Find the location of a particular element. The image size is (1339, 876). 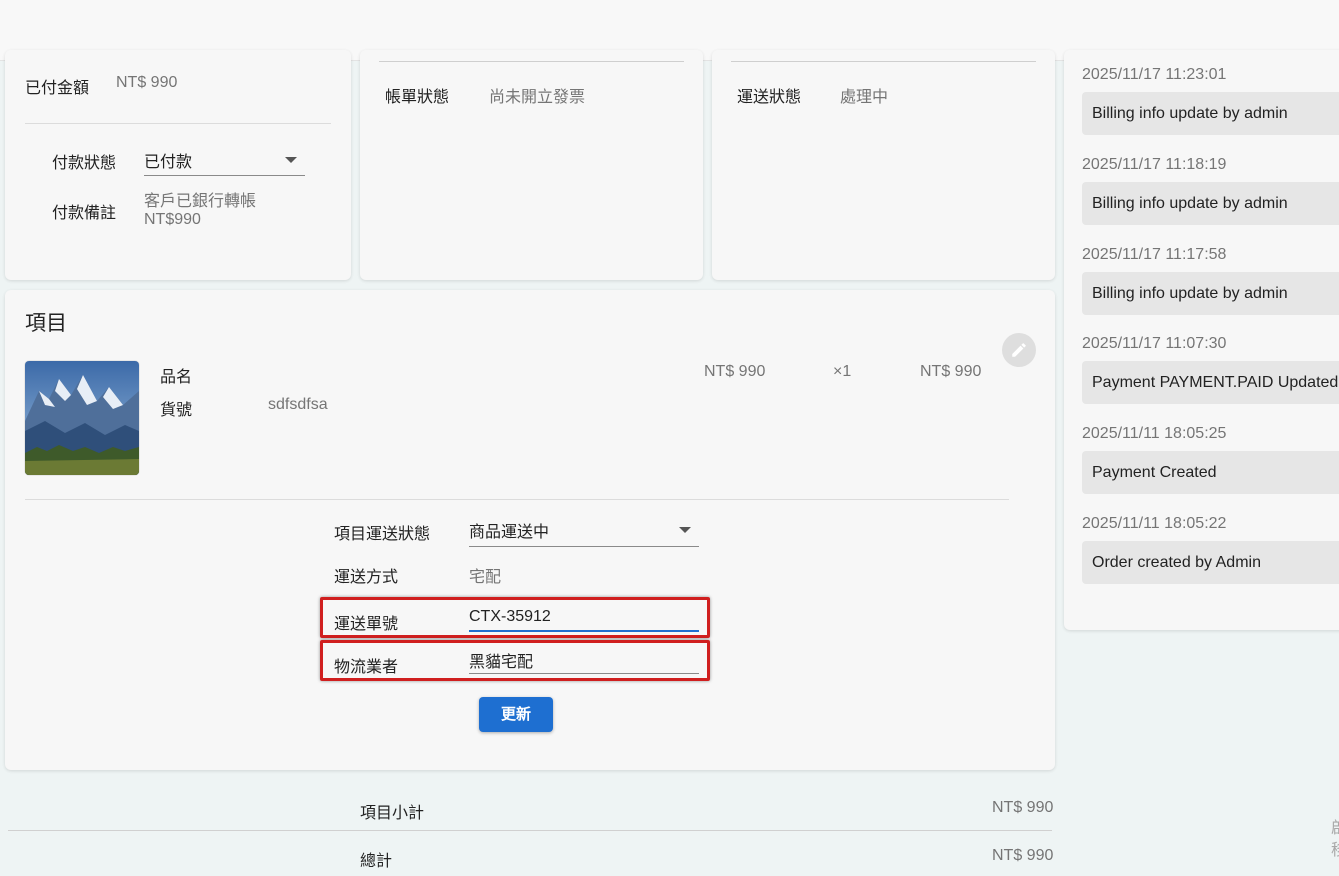

subtotal-value: NT$ 990 is located at coordinates (1023, 807).